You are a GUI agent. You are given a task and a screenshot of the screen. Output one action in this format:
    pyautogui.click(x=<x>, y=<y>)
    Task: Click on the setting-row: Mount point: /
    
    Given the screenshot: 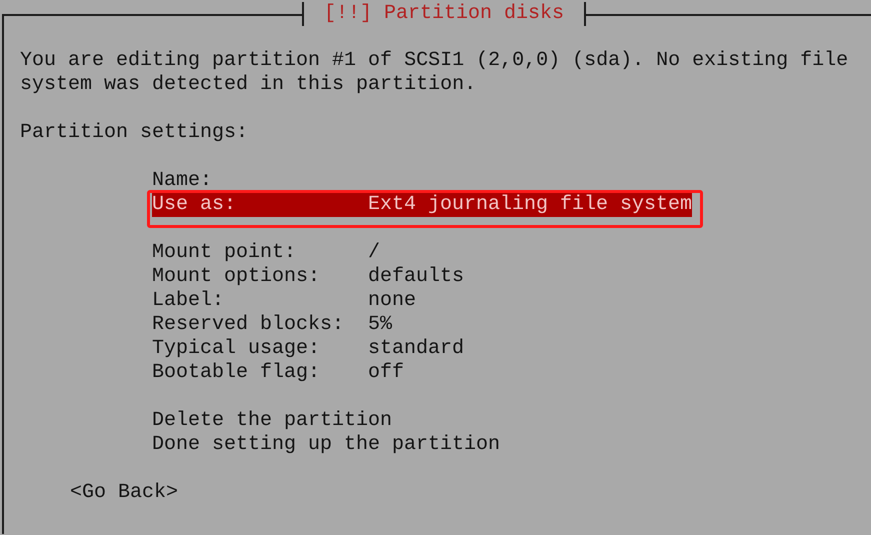 What is the action you would take?
    pyautogui.click(x=266, y=253)
    